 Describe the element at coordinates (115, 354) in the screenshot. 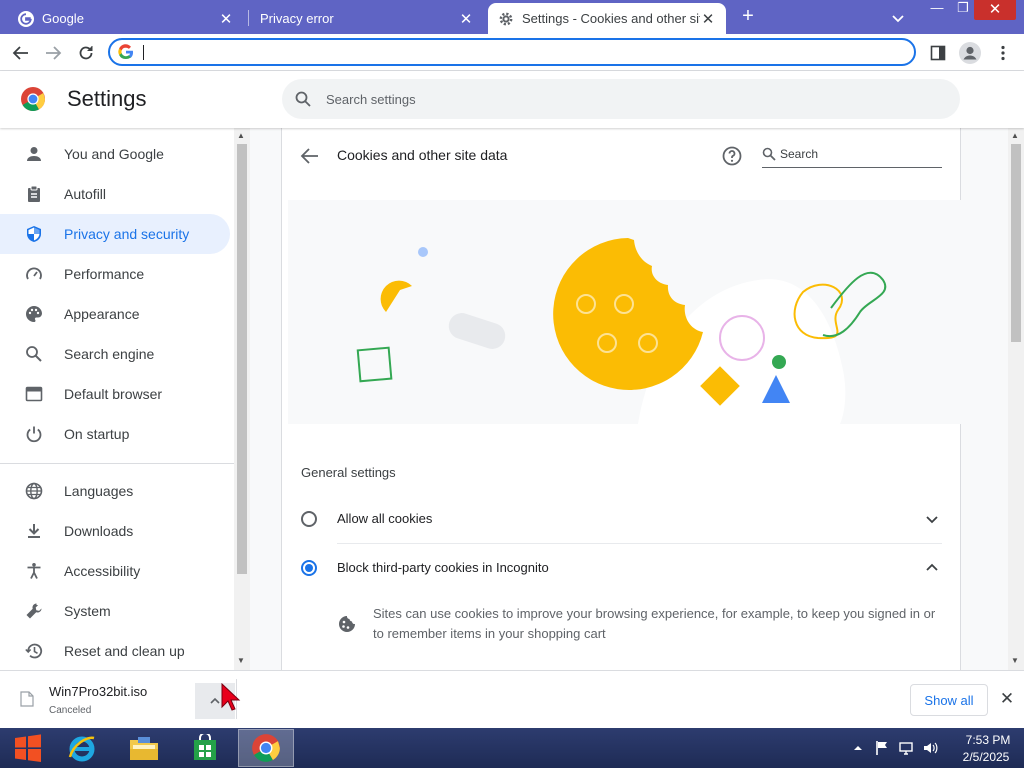

I see `sidebar-item-search-engine: Search engine` at that location.